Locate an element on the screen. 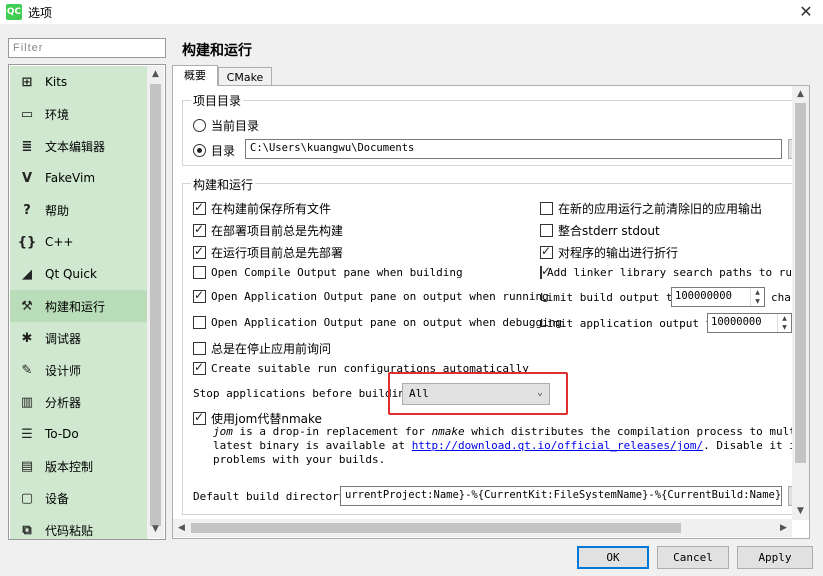 This screenshot has width=823, height=576. sidebar-item: ▢ 设备 is located at coordinates (79, 498).